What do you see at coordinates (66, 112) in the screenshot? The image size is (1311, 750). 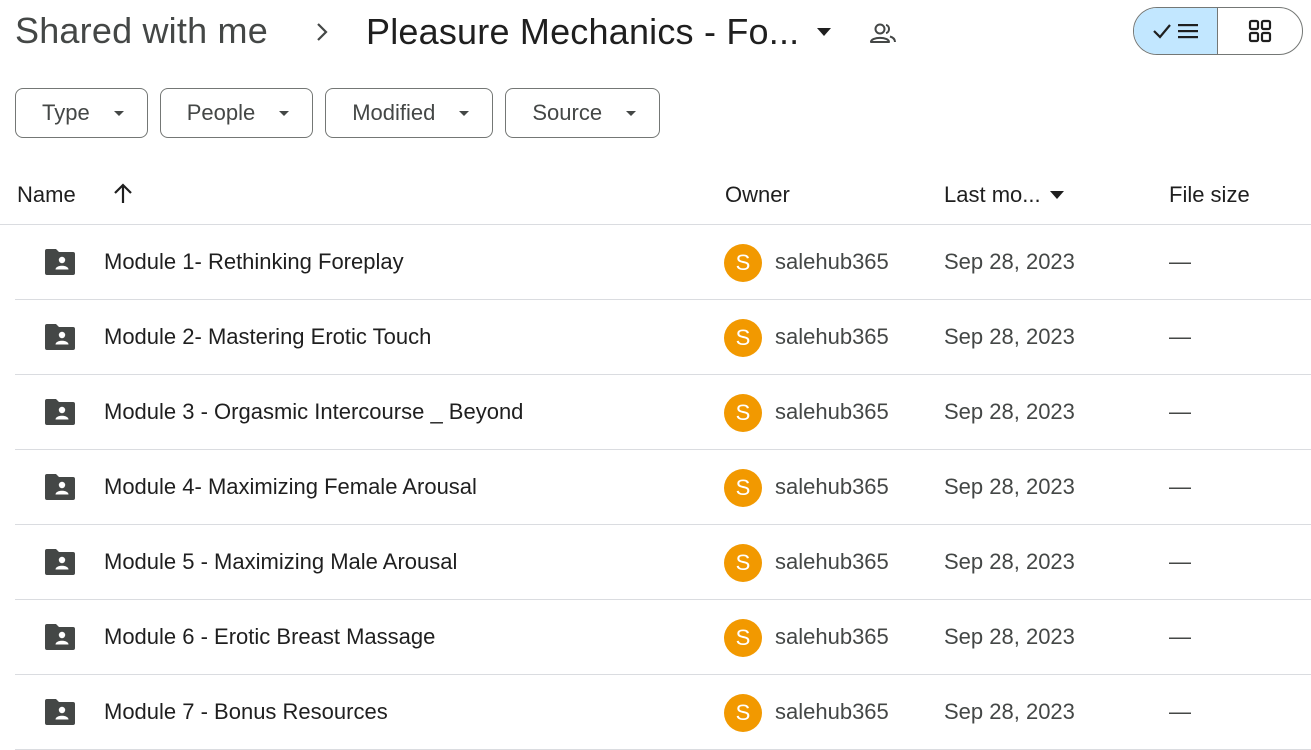 I see `chip-label: Type` at bounding box center [66, 112].